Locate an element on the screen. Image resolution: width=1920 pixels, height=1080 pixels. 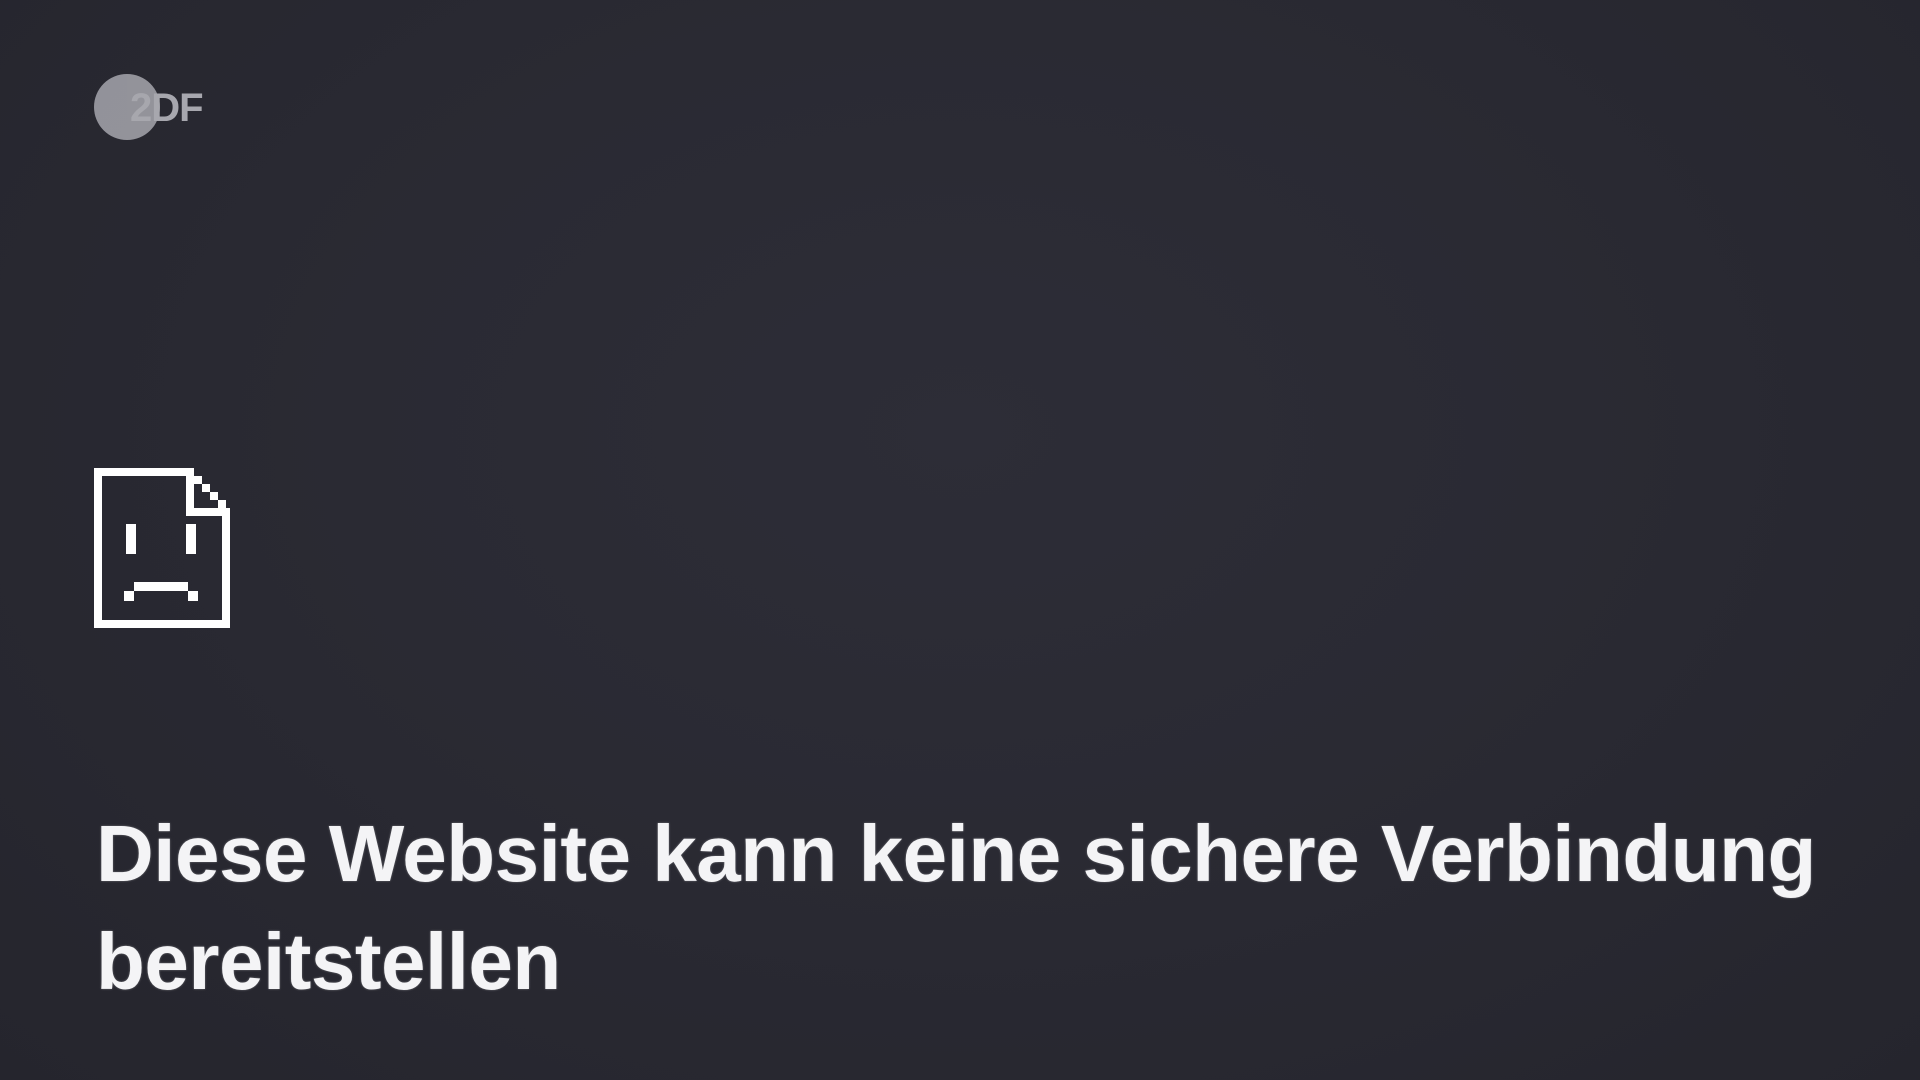
sad-document-icon is located at coordinates (162, 548).